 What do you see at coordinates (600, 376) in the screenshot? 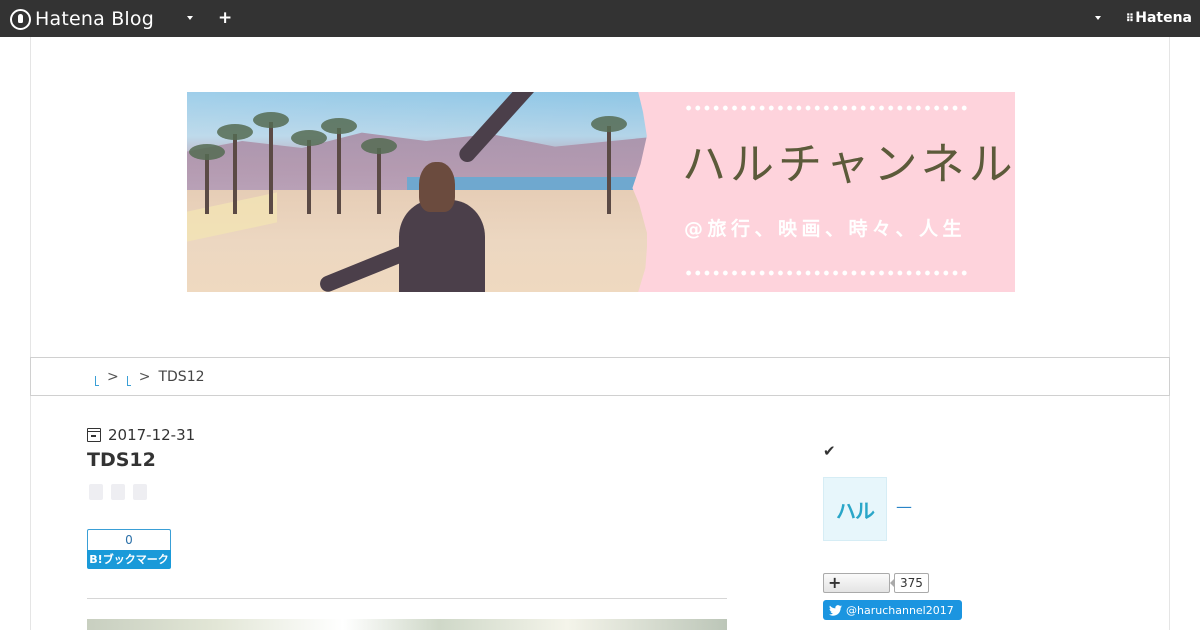
I see `breadcrumb: > > TDS12` at bounding box center [600, 376].